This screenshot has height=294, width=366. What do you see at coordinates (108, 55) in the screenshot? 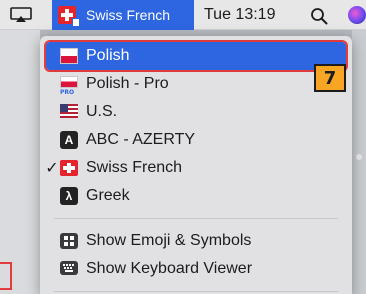
I see `menu-item-label: Polish` at bounding box center [108, 55].